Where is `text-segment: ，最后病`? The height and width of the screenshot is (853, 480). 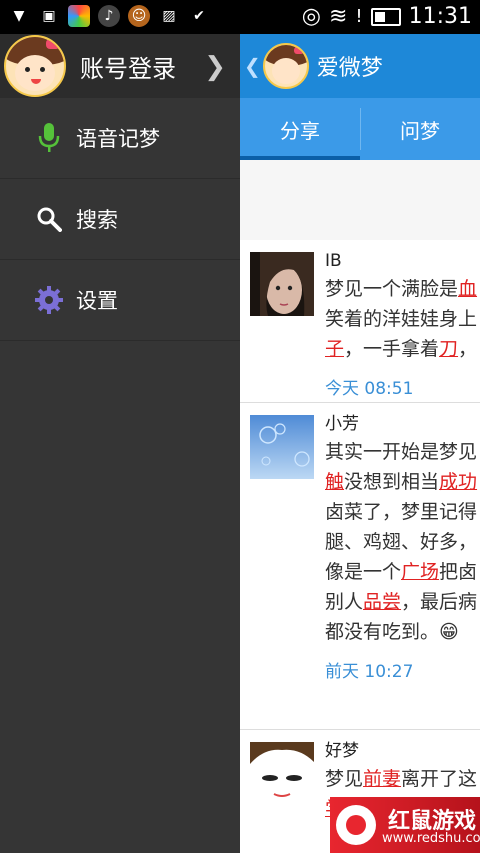
text-segment: ，最后病 is located at coordinates (439, 602).